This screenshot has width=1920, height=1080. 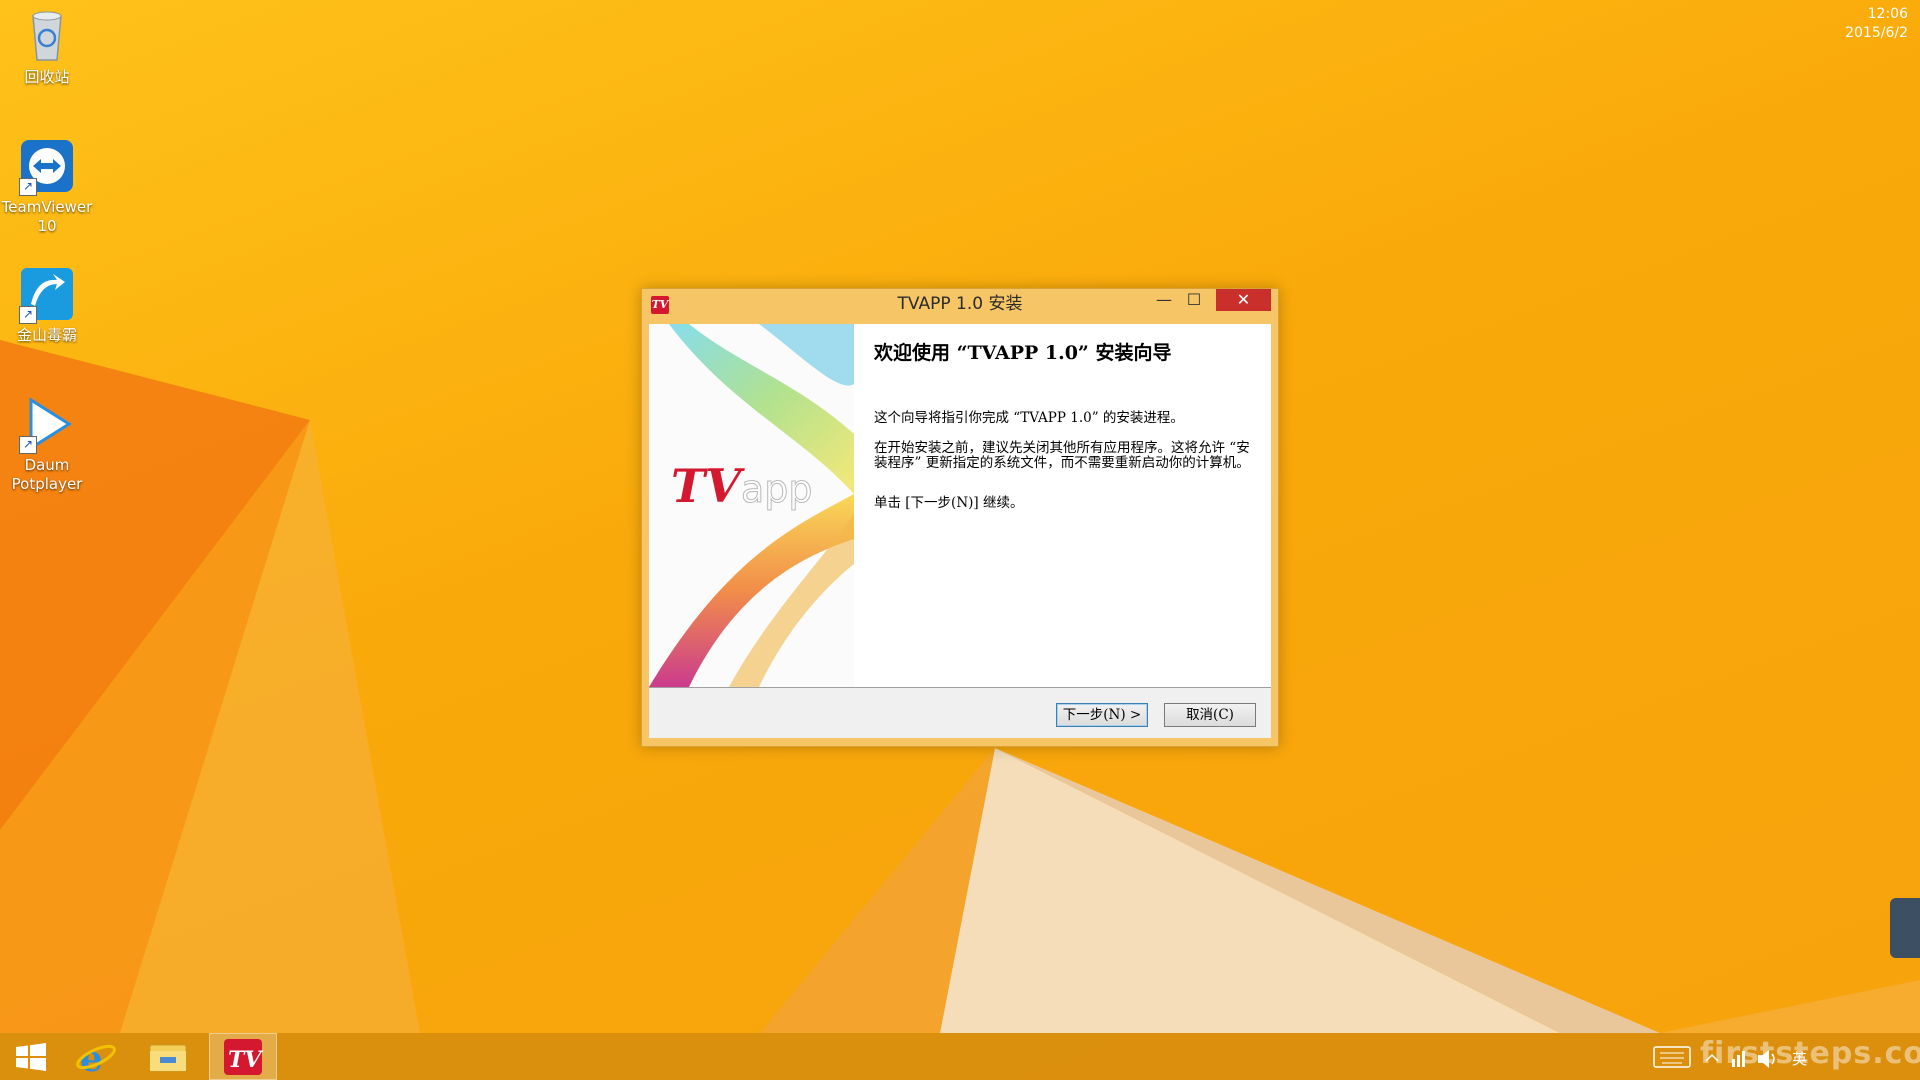 What do you see at coordinates (47, 474) in the screenshot?
I see `desktop-icon-label: Daum Potplayer` at bounding box center [47, 474].